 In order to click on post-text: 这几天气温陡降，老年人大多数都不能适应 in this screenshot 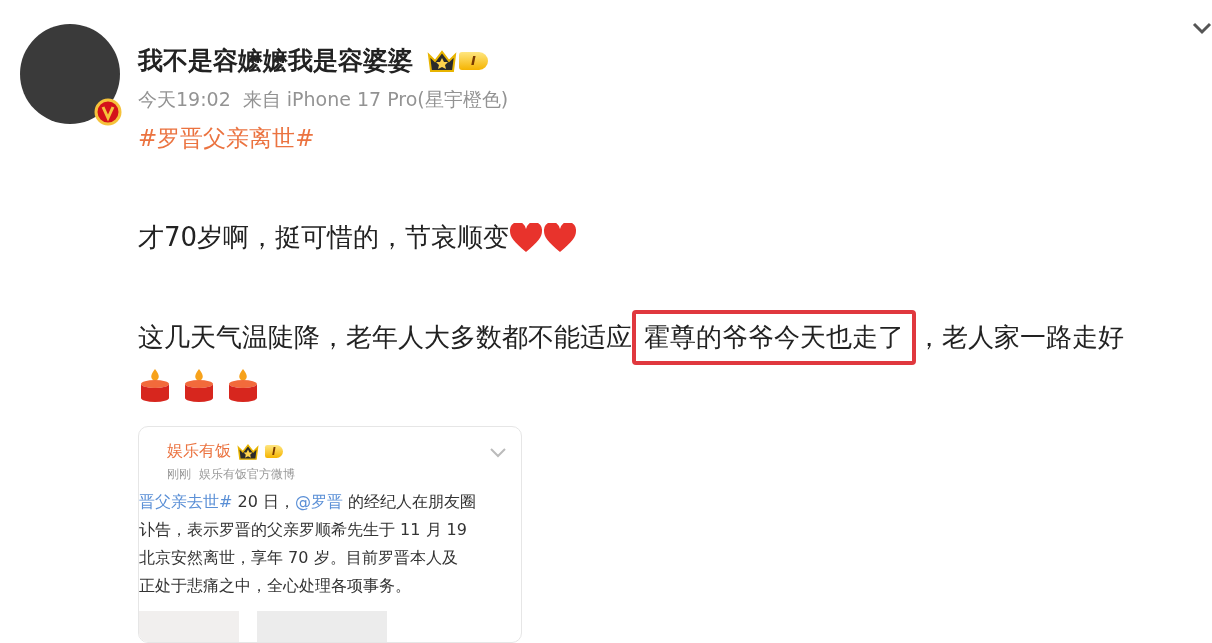, I will do `click(385, 337)`.